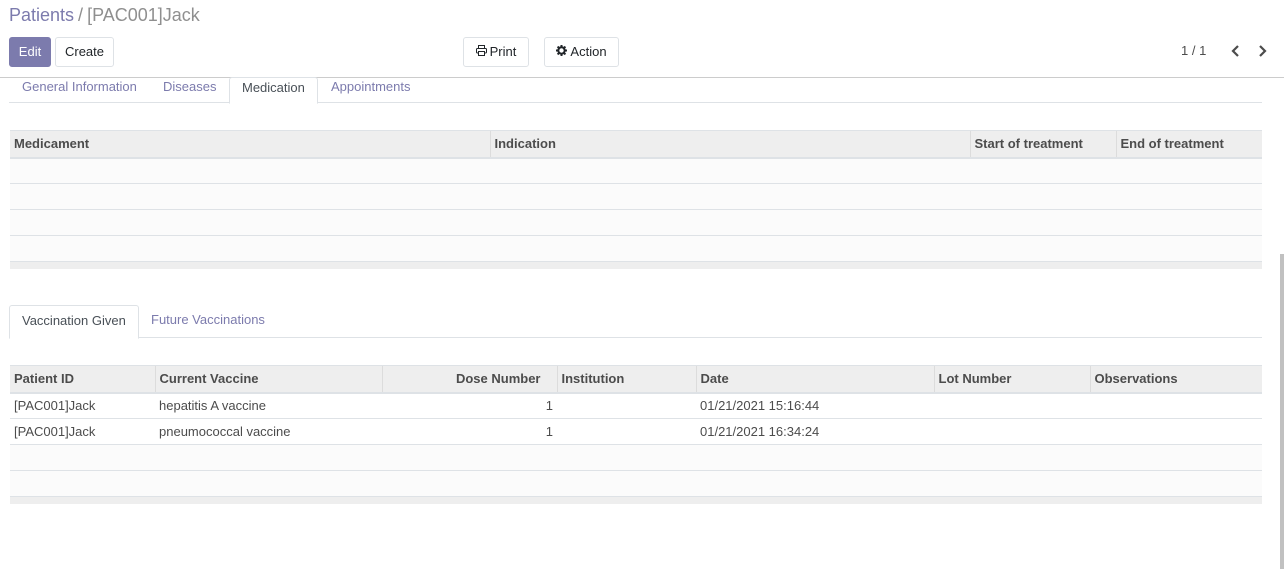 Image resolution: width=1284 pixels, height=569 pixels. What do you see at coordinates (268, 431) in the screenshot?
I see `cell-current-vaccine: pneumococcal vaccine` at bounding box center [268, 431].